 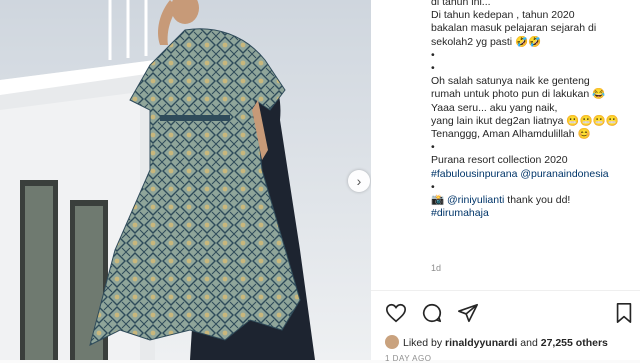 I want to click on next-photo-button: ›, so click(x=359, y=181).